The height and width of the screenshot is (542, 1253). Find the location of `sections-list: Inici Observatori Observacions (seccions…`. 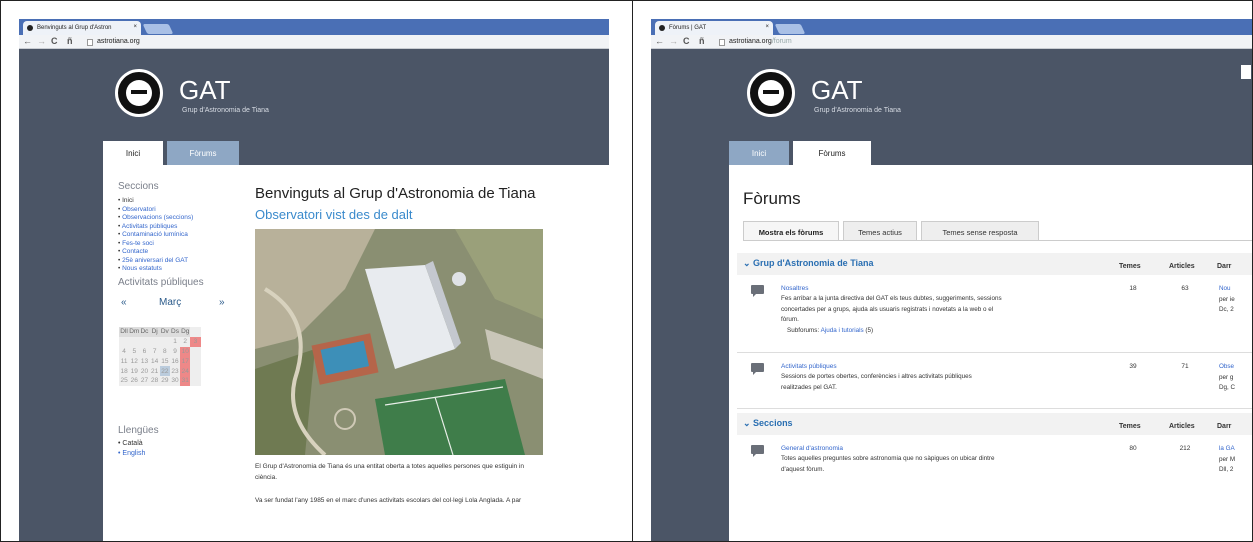

sections-list: Inici Observatori Observacions (seccions… is located at coordinates (156, 235).